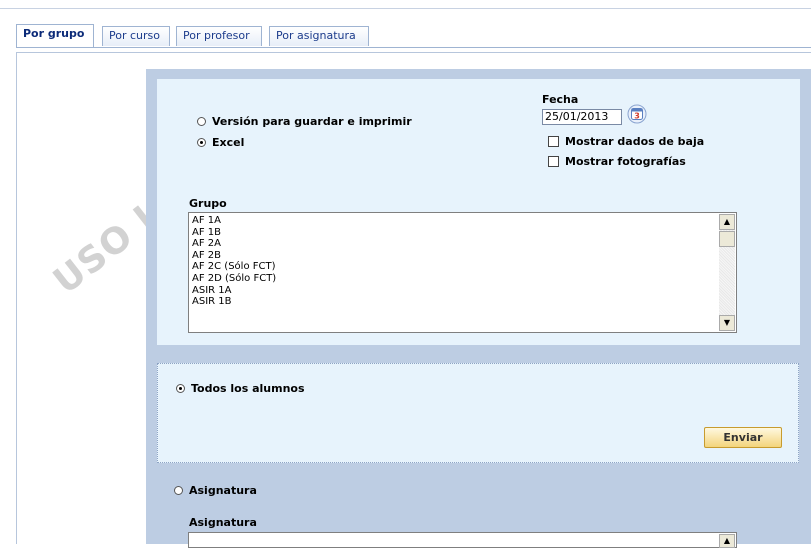 This screenshot has height=548, width=811. What do you see at coordinates (743, 437) in the screenshot?
I see `enviar-button: Enviar` at bounding box center [743, 437].